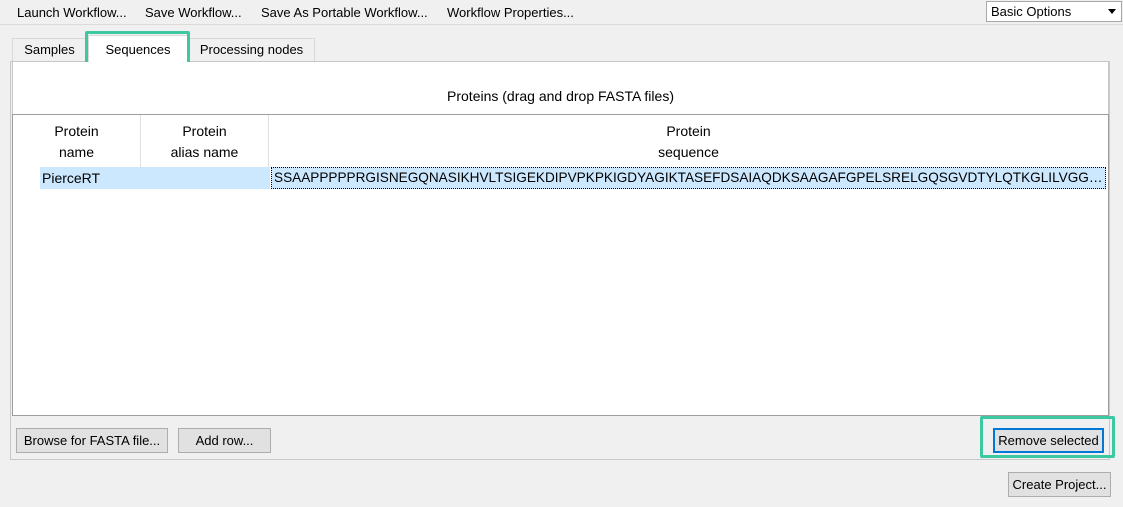 The width and height of the screenshot is (1123, 507). What do you see at coordinates (1048, 440) in the screenshot?
I see `remove-selected-button: Remove selected` at bounding box center [1048, 440].